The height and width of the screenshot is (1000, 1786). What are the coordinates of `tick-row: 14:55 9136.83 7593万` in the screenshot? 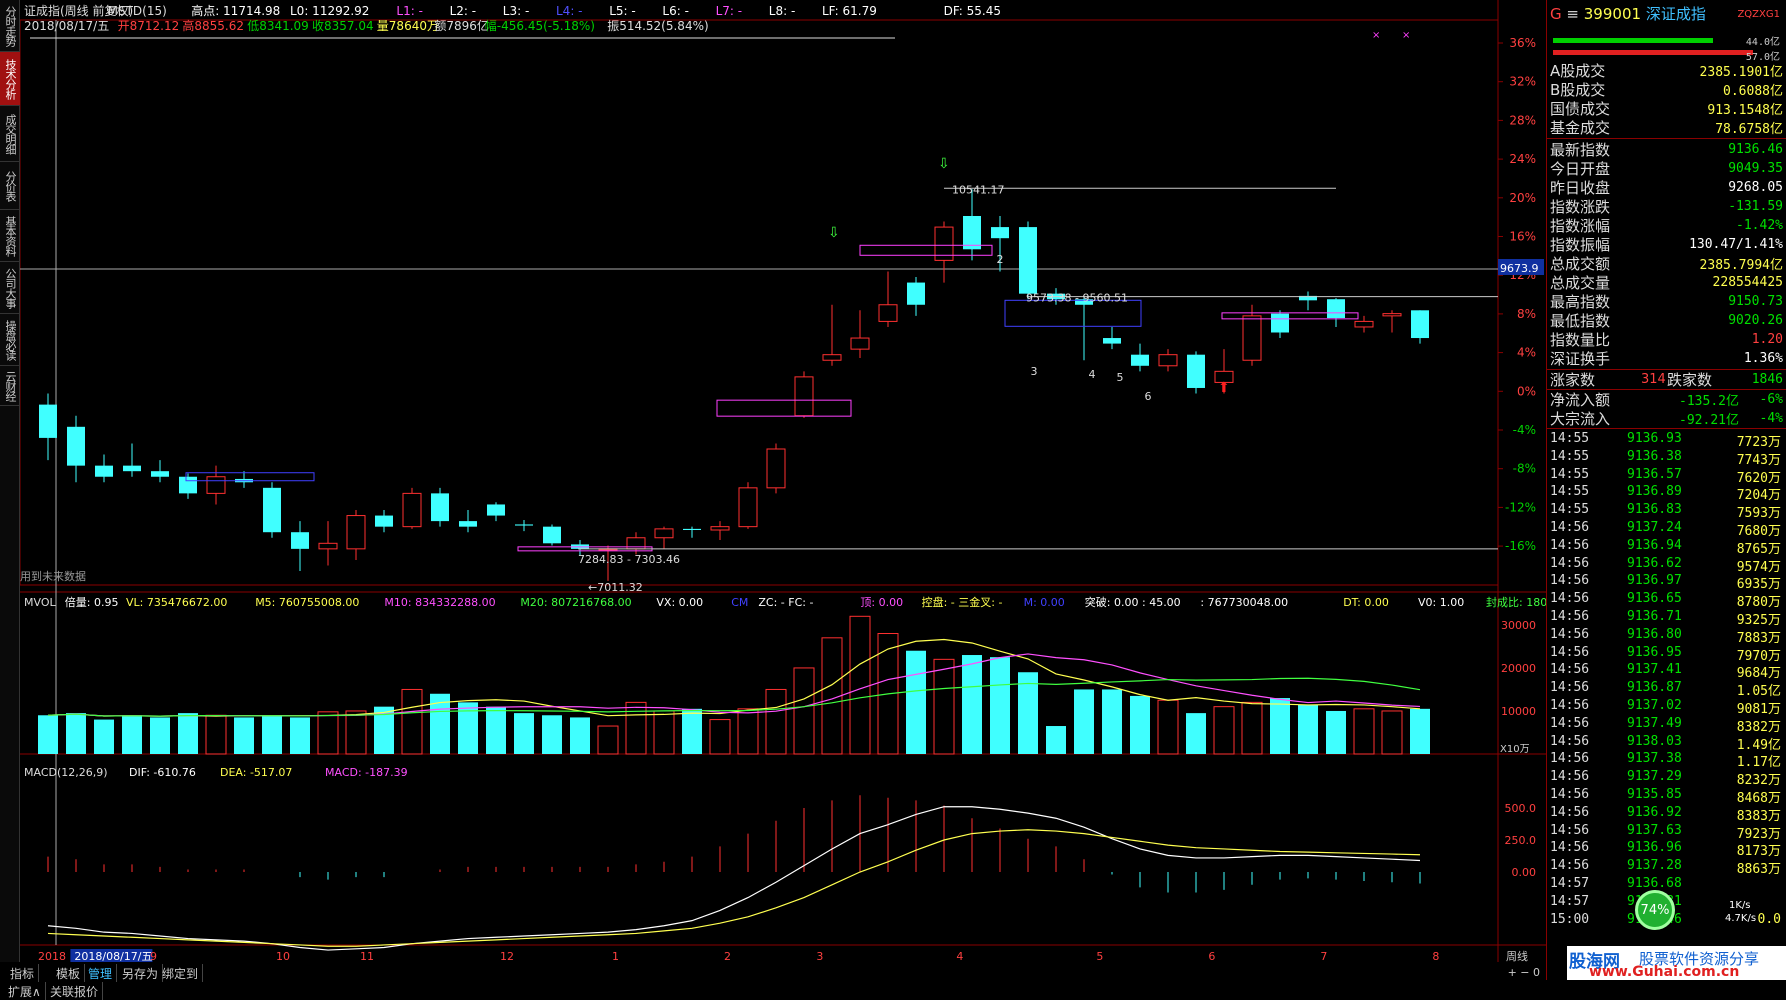 It's located at (1666, 511).